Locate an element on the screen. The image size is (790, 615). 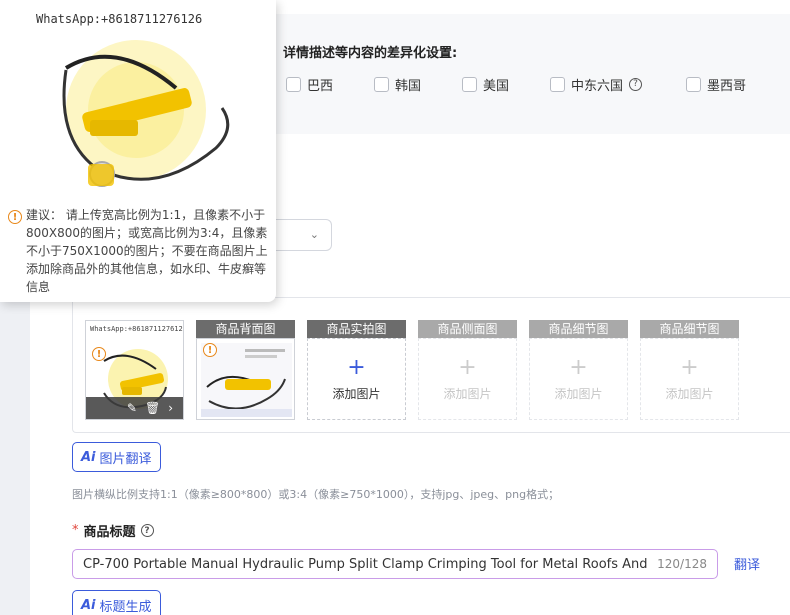
edit-icon: ✎ is located at coordinates (132, 408).